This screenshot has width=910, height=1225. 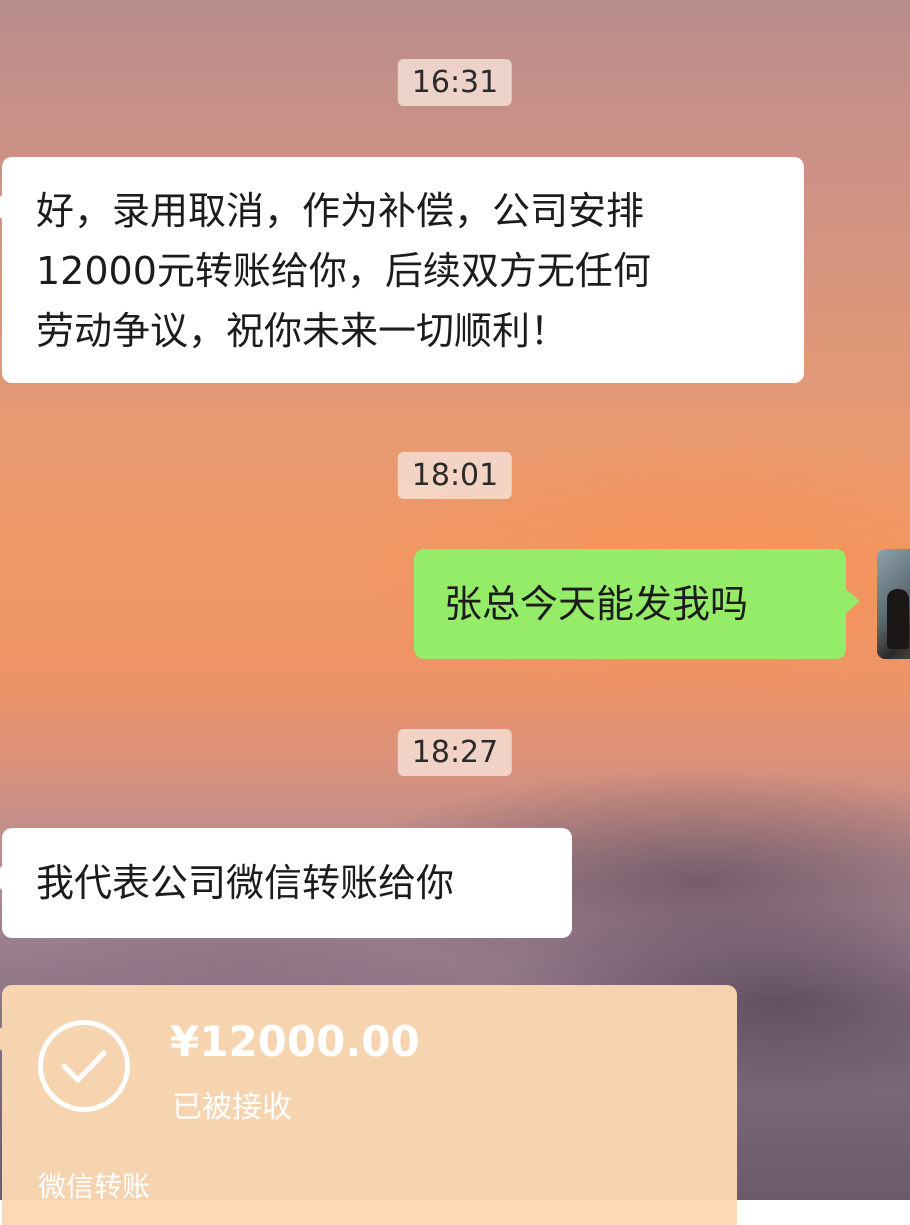 I want to click on avatar-figure, so click(x=898, y=619).